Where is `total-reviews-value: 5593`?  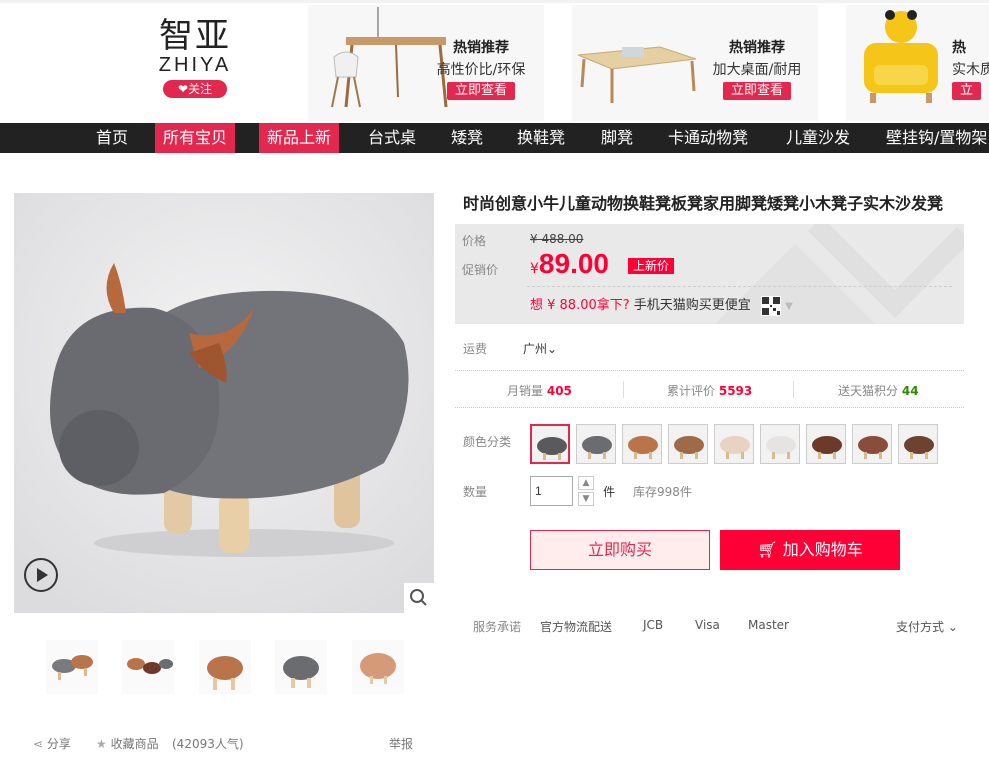 total-reviews-value: 5593 is located at coordinates (735, 391).